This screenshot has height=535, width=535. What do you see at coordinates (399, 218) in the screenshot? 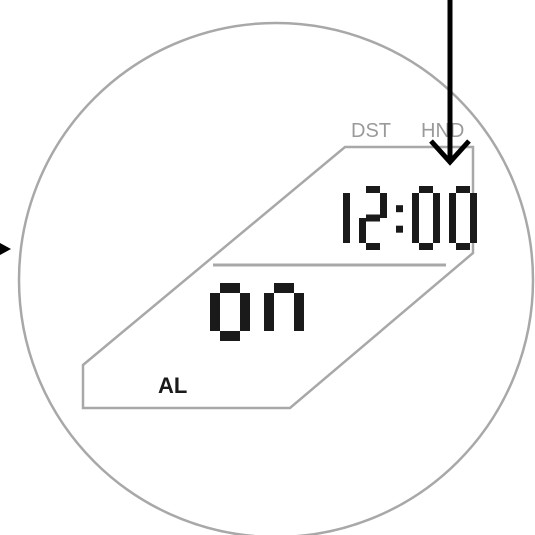
I see `colon-segment` at bounding box center [399, 218].